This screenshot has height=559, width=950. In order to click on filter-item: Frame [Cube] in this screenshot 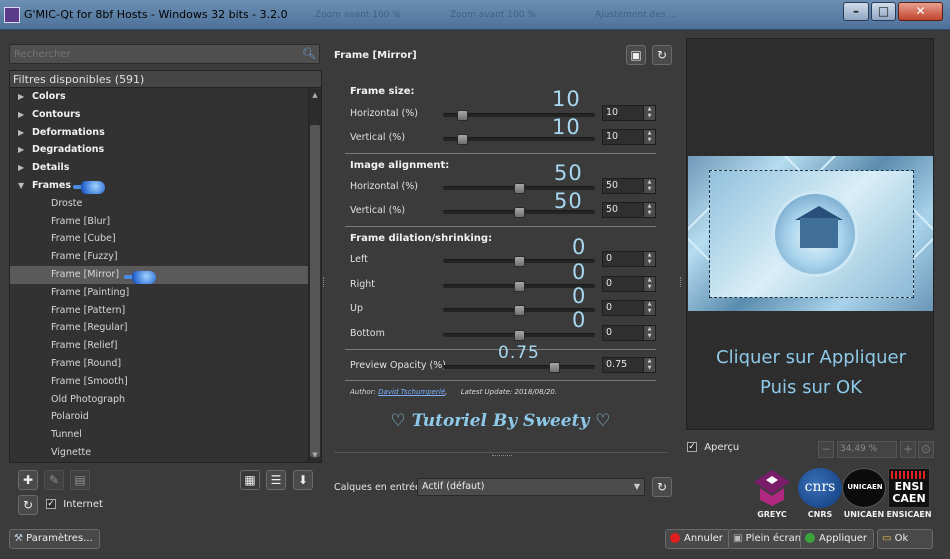, I will do `click(165, 239)`.